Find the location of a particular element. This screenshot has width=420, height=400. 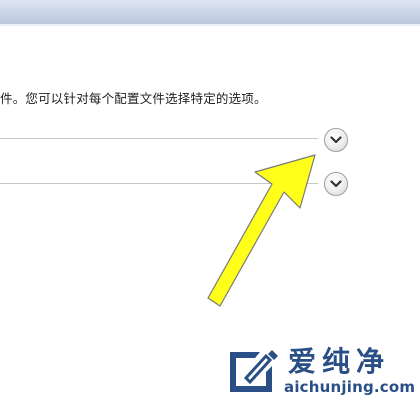

annotation-arrow is located at coordinates (261, 230).